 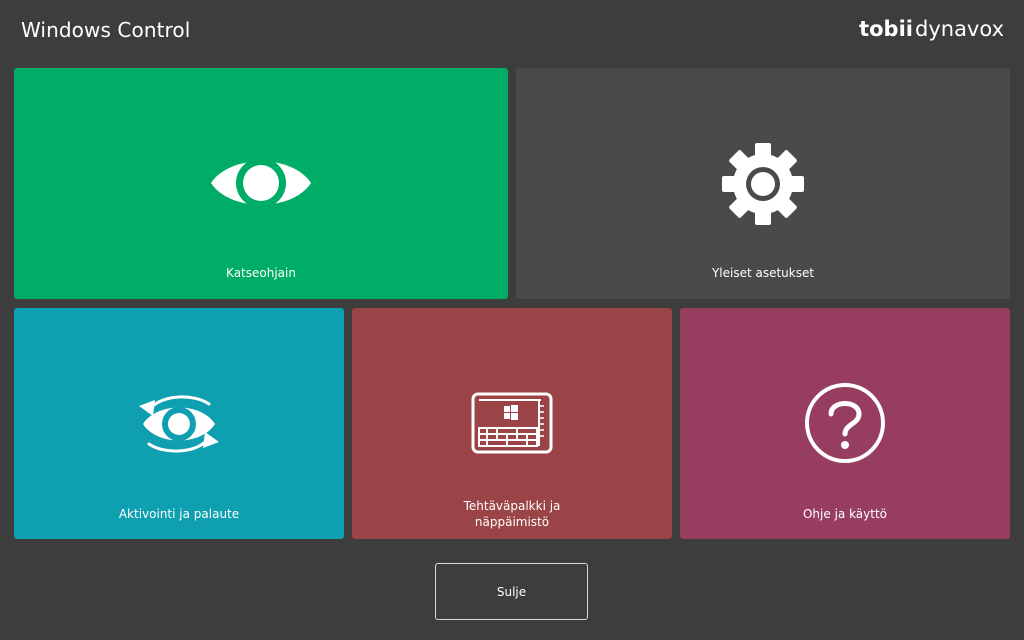 What do you see at coordinates (261, 273) in the screenshot?
I see `gaze-interaction-label: Katseohjain` at bounding box center [261, 273].